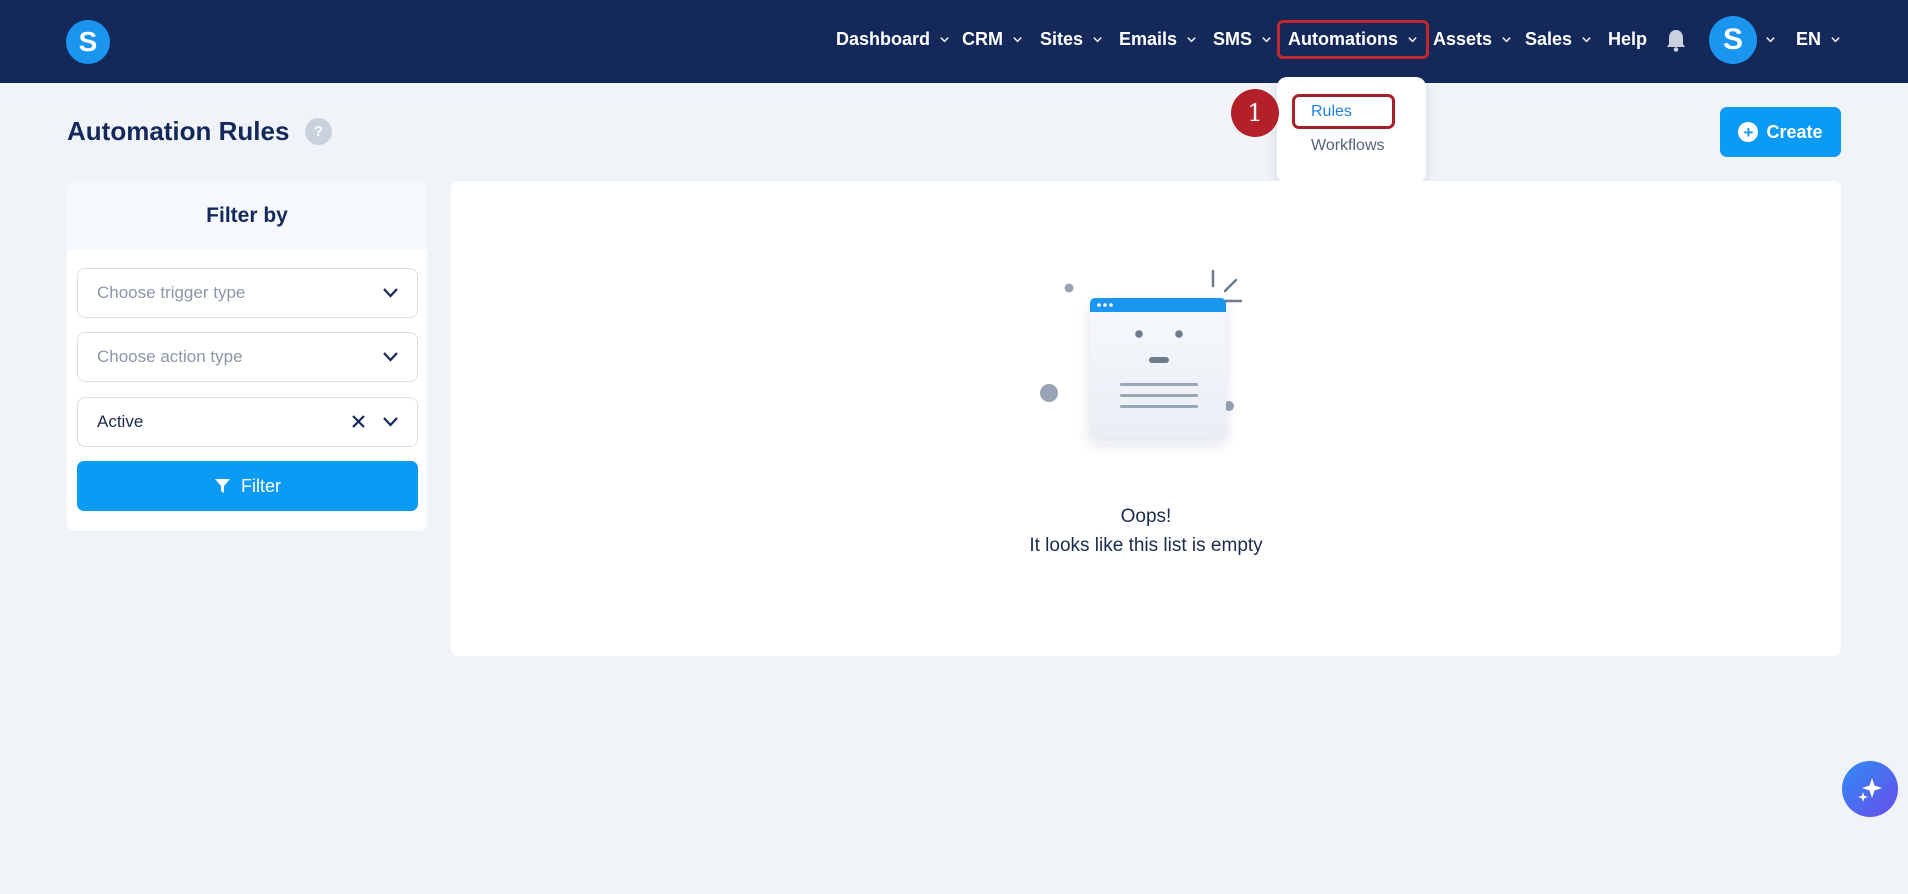 The width and height of the screenshot is (1908, 894). Describe the element at coordinates (1343, 39) in the screenshot. I see `nav-automations-label: Automations` at that location.